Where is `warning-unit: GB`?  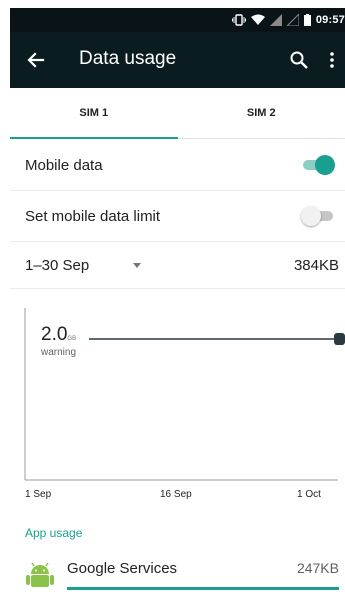
warning-unit: GB is located at coordinates (72, 339).